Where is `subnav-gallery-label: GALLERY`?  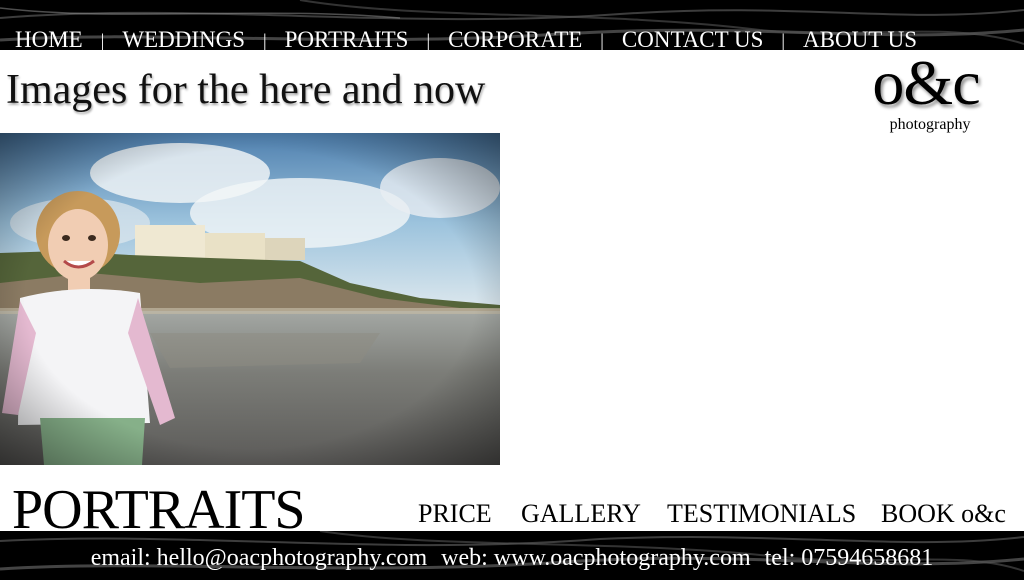 subnav-gallery-label: GALLERY is located at coordinates (581, 514).